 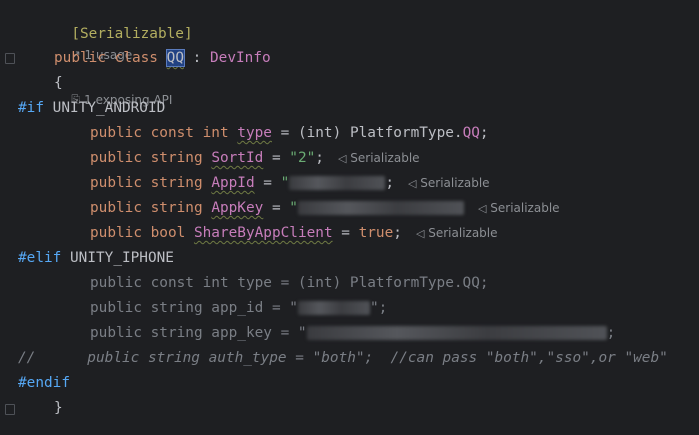 What do you see at coordinates (194, 308) in the screenshot?
I see `inactive-code: public string app_id = "` at bounding box center [194, 308].